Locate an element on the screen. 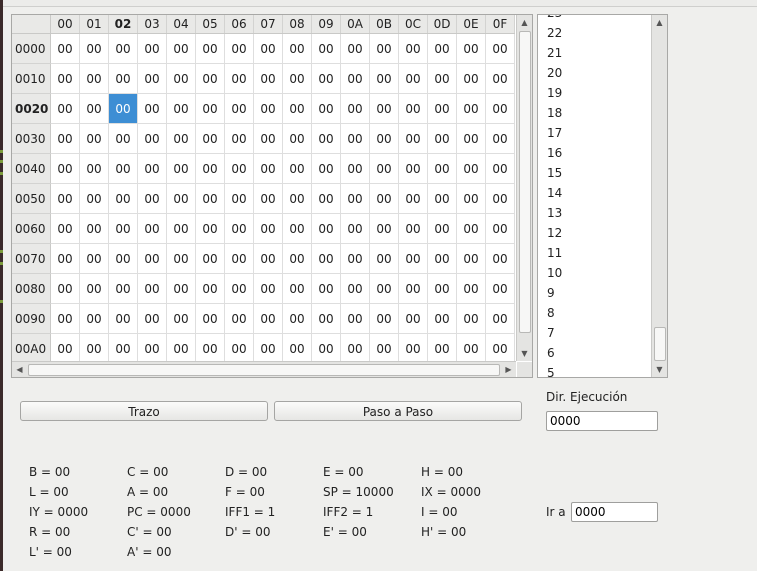  list-item: 5 is located at coordinates (594, 370).